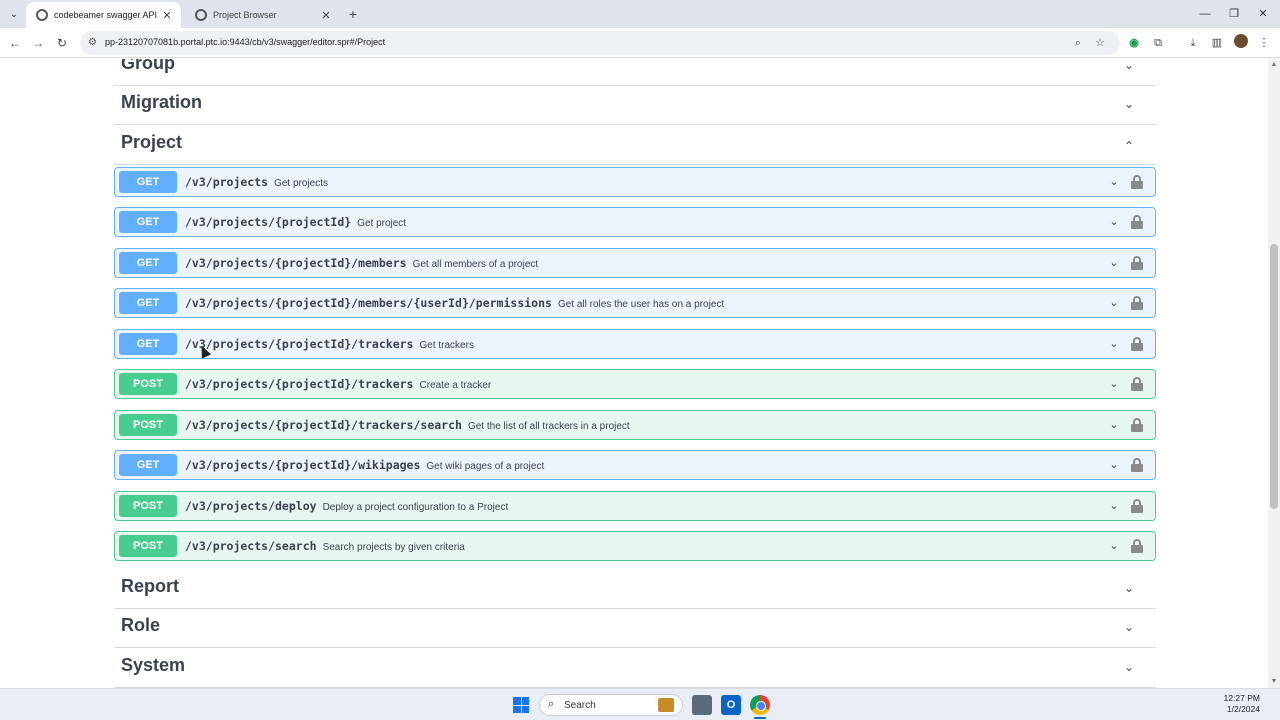 The height and width of the screenshot is (720, 1280). What do you see at coordinates (1158, 43) in the screenshot?
I see `extensions-puzzle-icon: ⧉` at bounding box center [1158, 43].